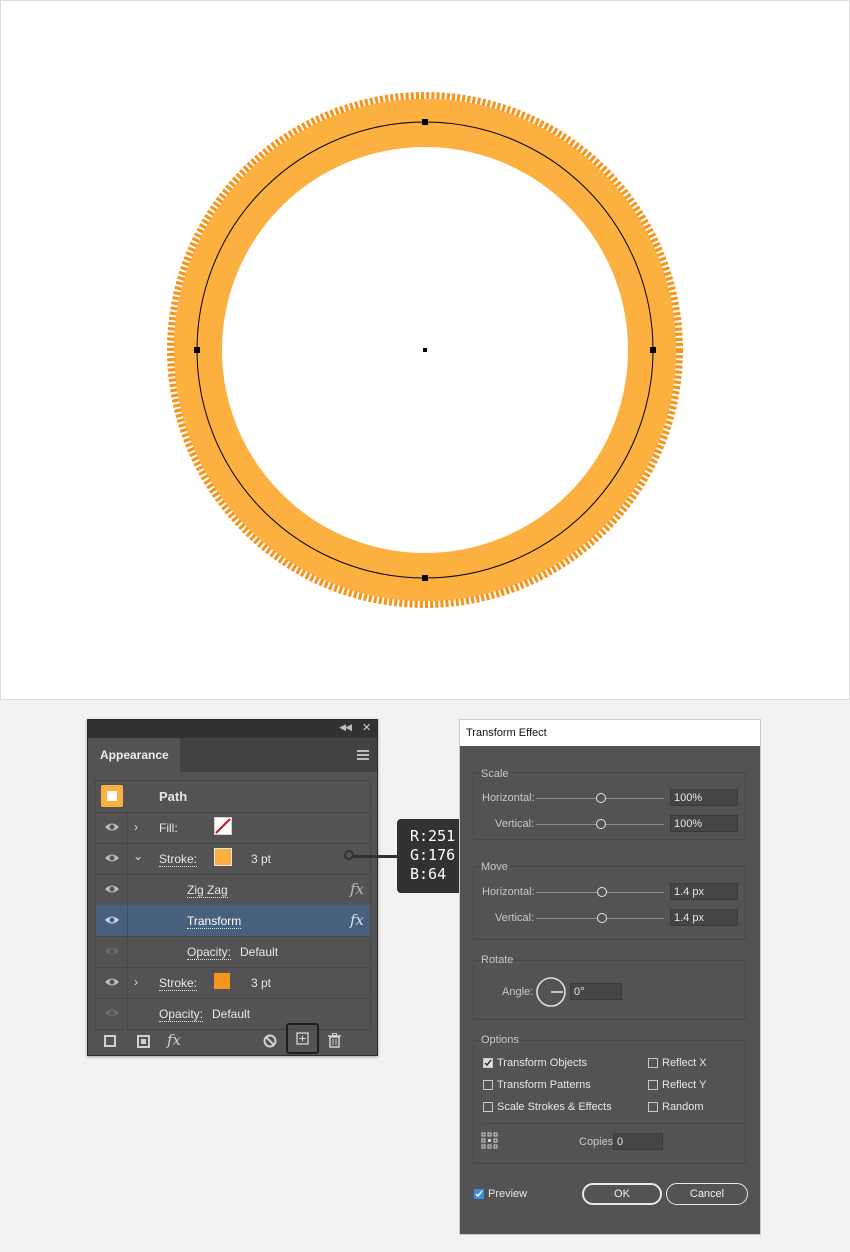 This screenshot has width=850, height=1252. Describe the element at coordinates (334, 1040) in the screenshot. I see `trash-icon` at that location.